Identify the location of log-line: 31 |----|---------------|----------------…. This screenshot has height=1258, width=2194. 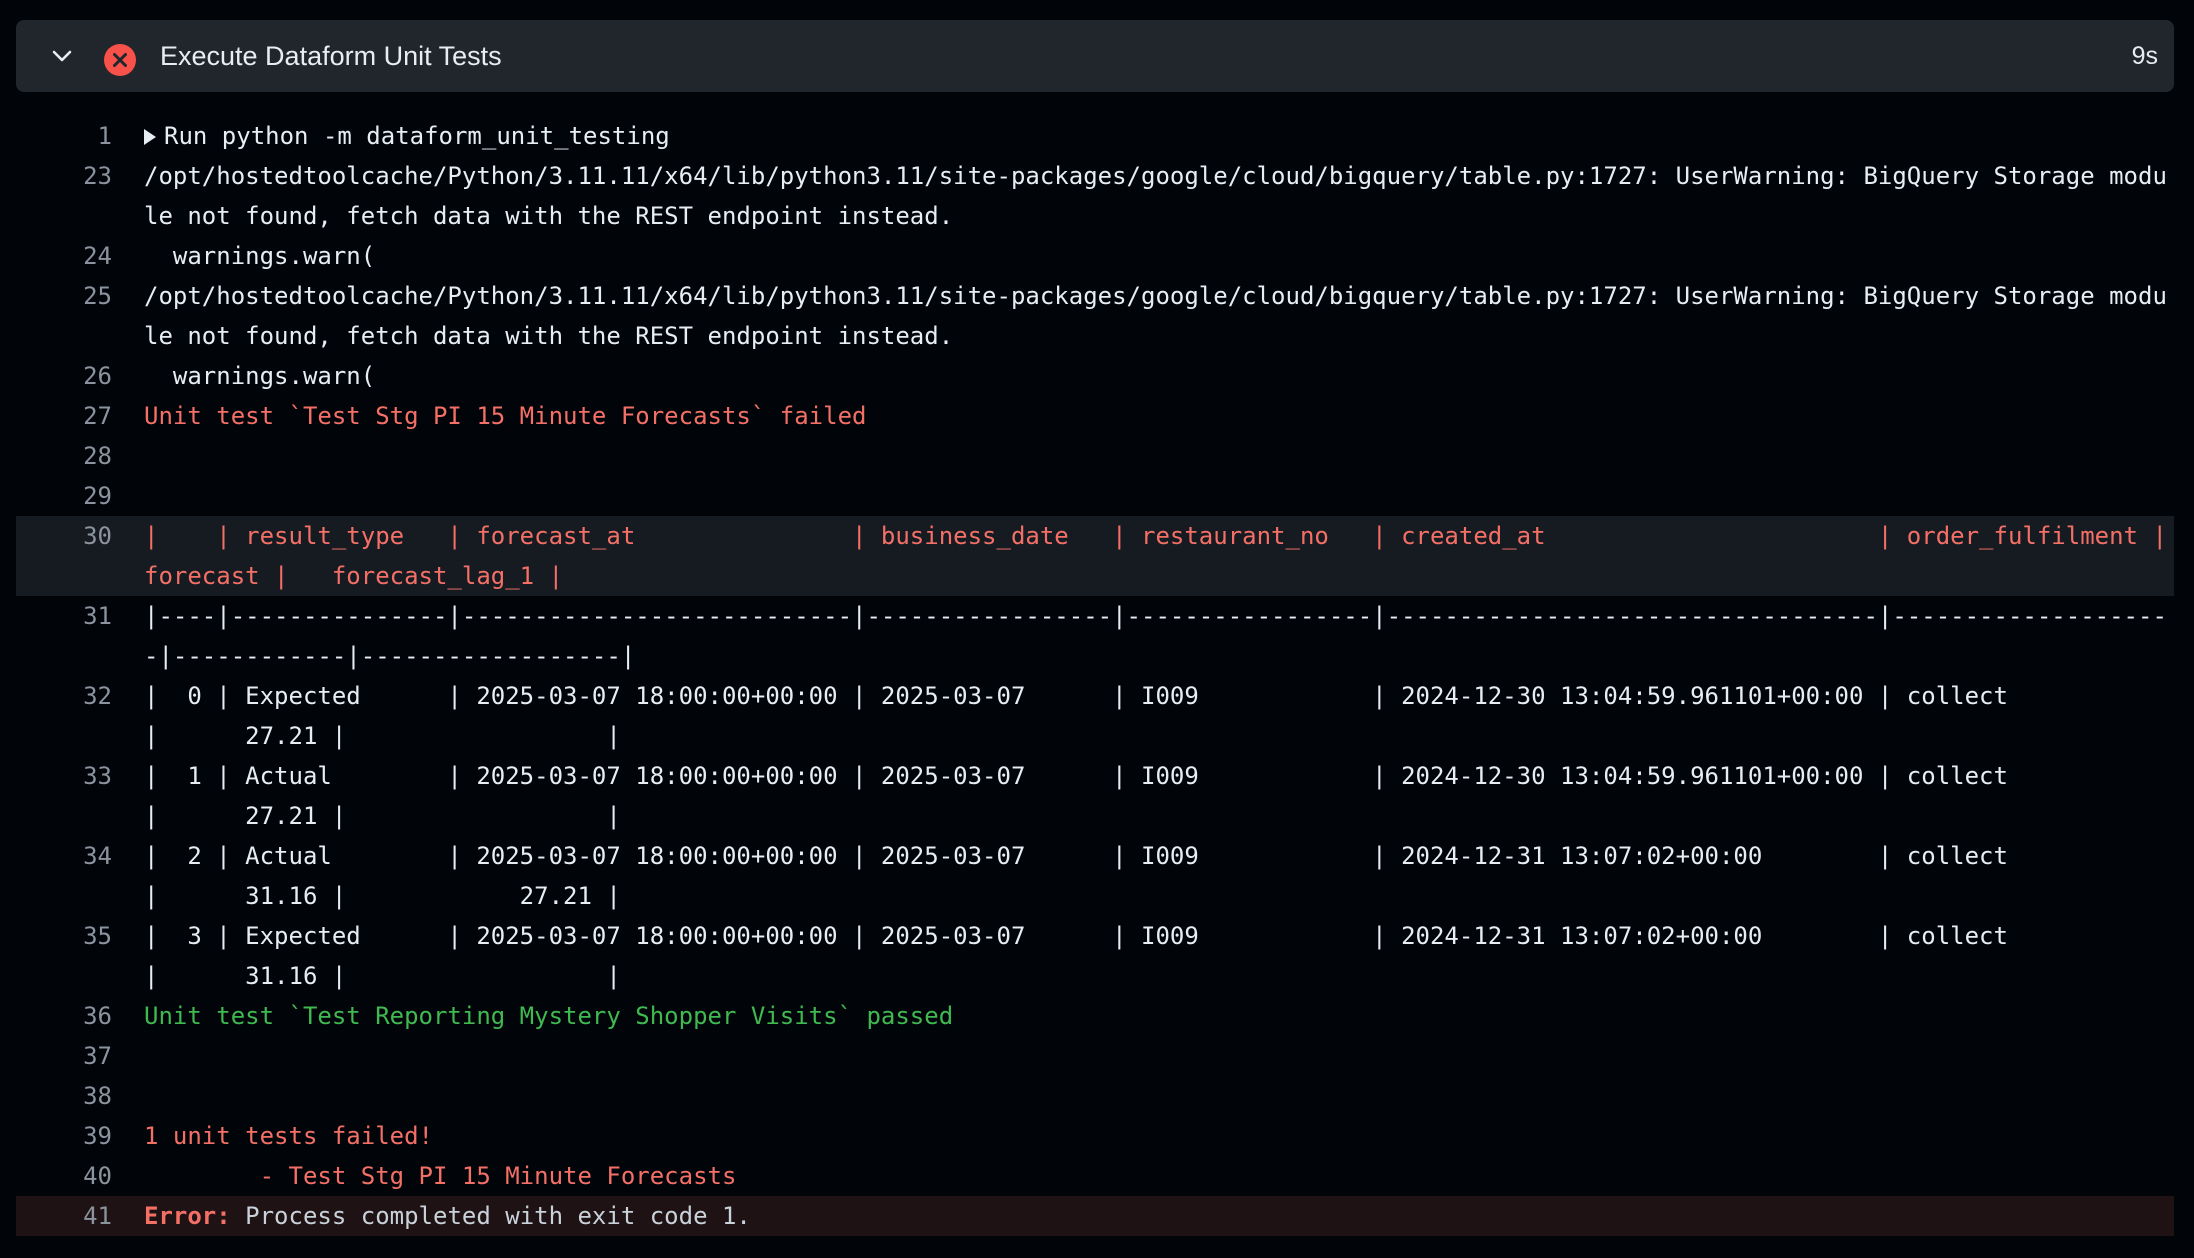
(1095, 636).